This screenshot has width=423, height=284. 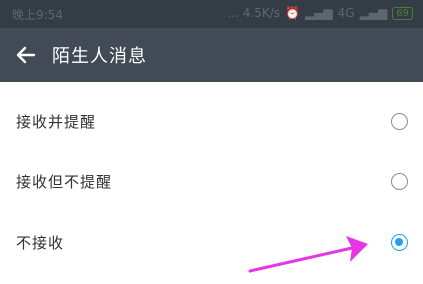 What do you see at coordinates (99, 56) in the screenshot?
I see `page-title: 陌生人消息` at bounding box center [99, 56].